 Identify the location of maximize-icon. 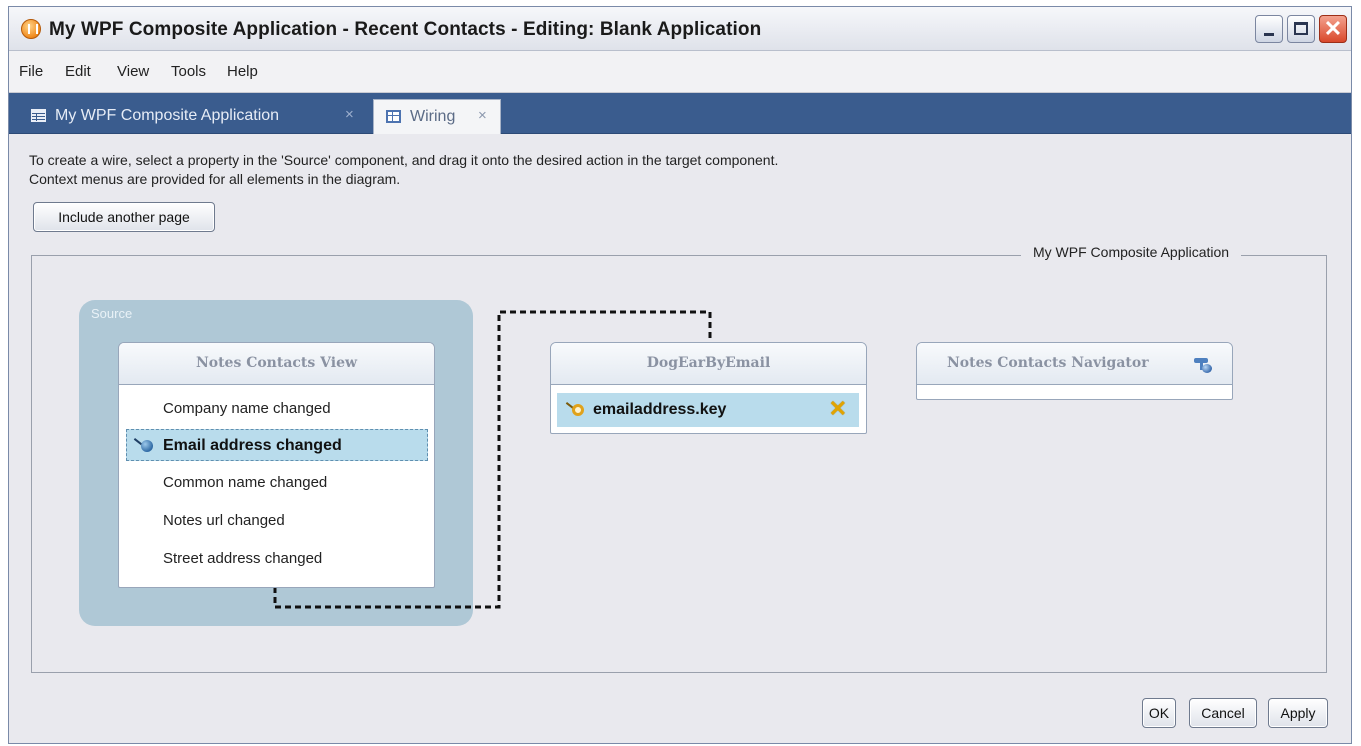
(1301, 28).